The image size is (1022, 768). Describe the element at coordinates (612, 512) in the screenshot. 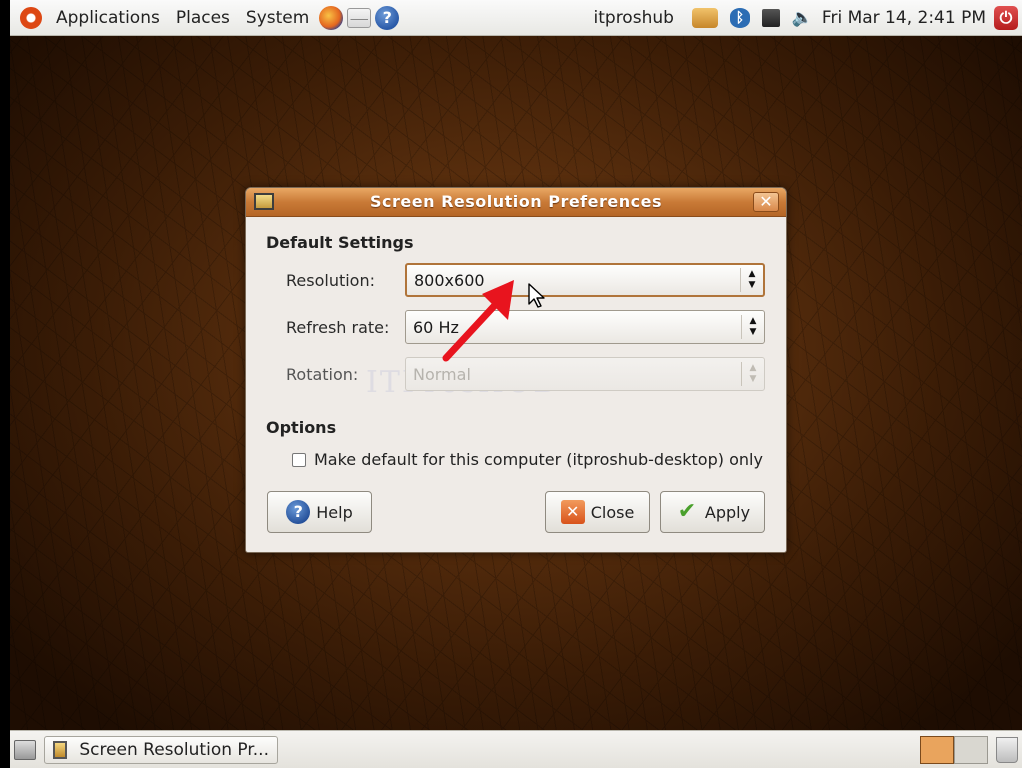

I see `close-button-label: Close` at that location.